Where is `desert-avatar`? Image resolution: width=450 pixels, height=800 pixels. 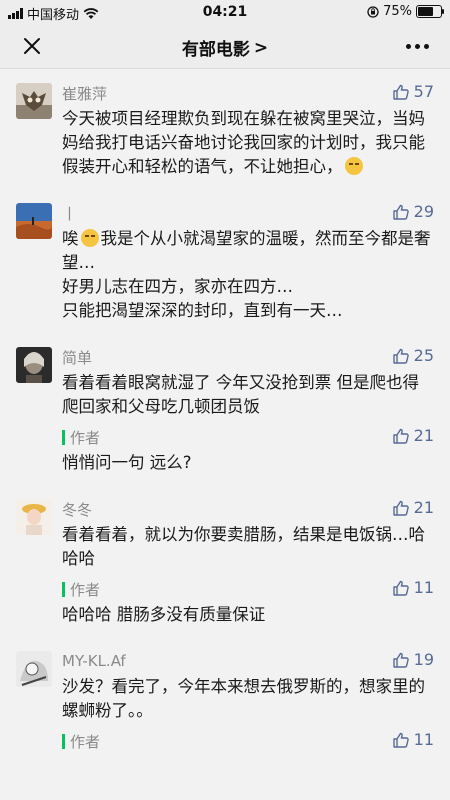
desert-avatar is located at coordinates (34, 221).